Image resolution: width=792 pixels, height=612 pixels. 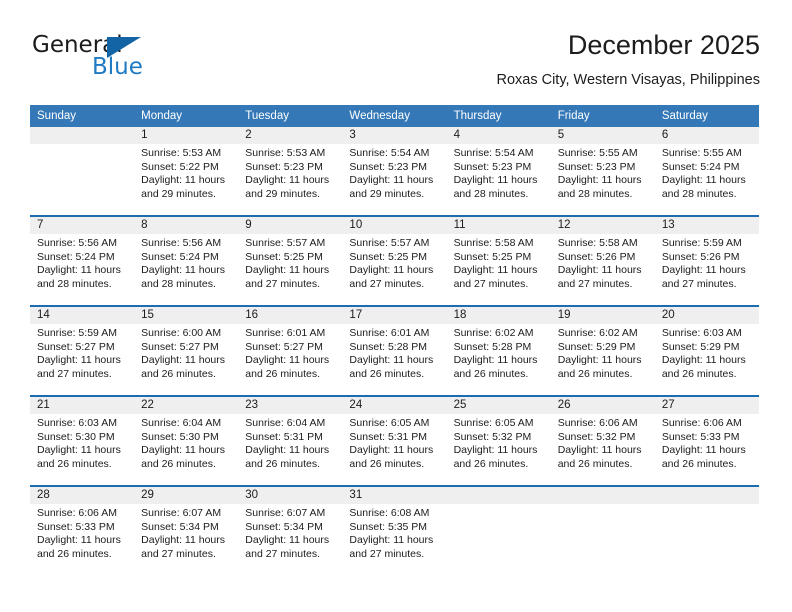 What do you see at coordinates (178, 193) in the screenshot?
I see `daylight-duration-line2: and 29 minutes.` at bounding box center [178, 193].